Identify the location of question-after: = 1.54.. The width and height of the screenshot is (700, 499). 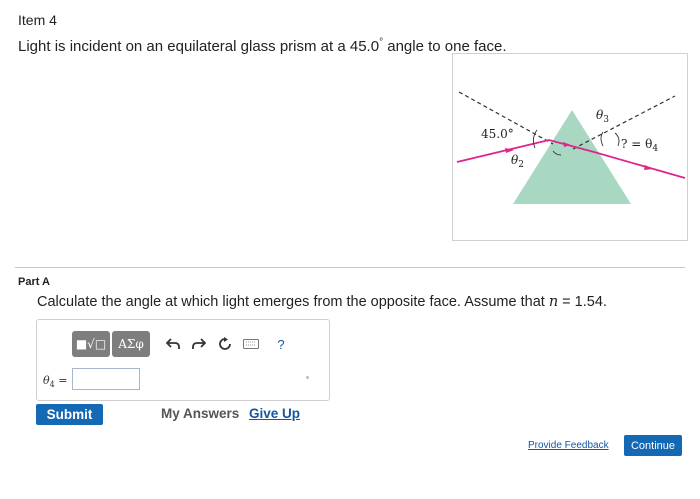
(582, 302).